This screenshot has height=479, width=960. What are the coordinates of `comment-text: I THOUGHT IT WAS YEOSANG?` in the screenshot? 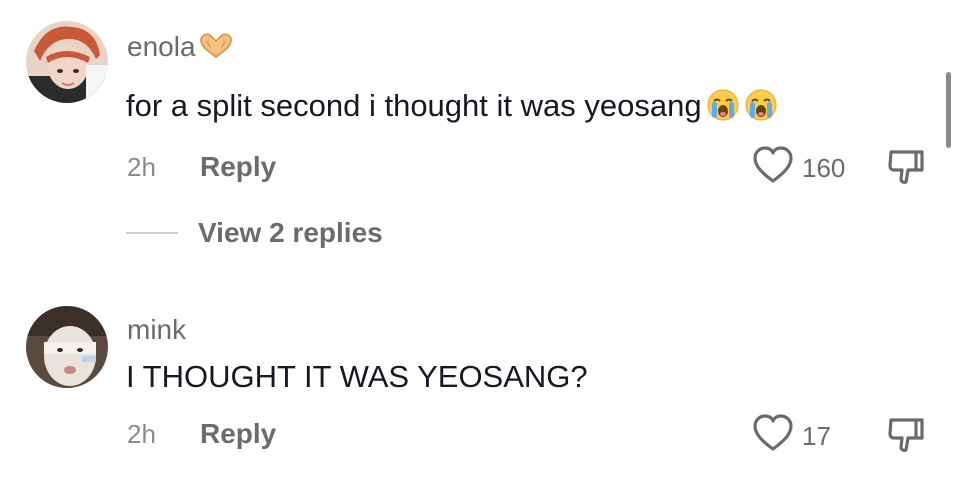 It's located at (357, 376).